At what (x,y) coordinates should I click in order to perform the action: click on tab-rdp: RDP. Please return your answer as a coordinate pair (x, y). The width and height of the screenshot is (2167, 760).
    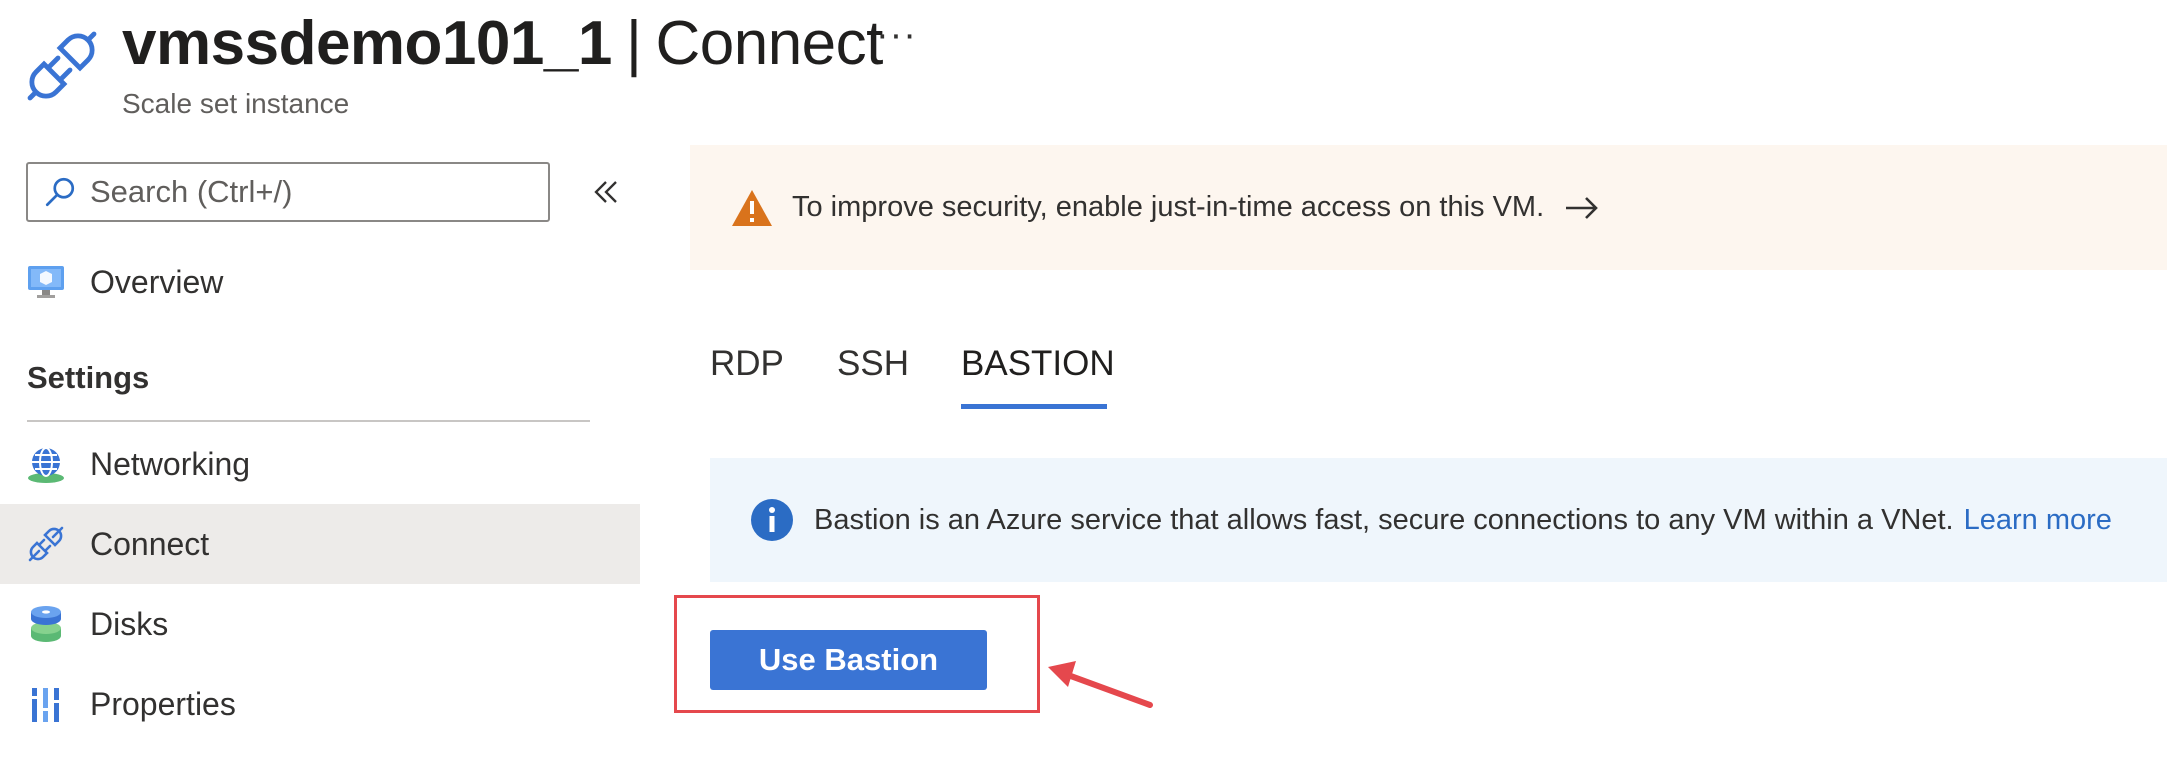
    Looking at the image, I should click on (747, 371).